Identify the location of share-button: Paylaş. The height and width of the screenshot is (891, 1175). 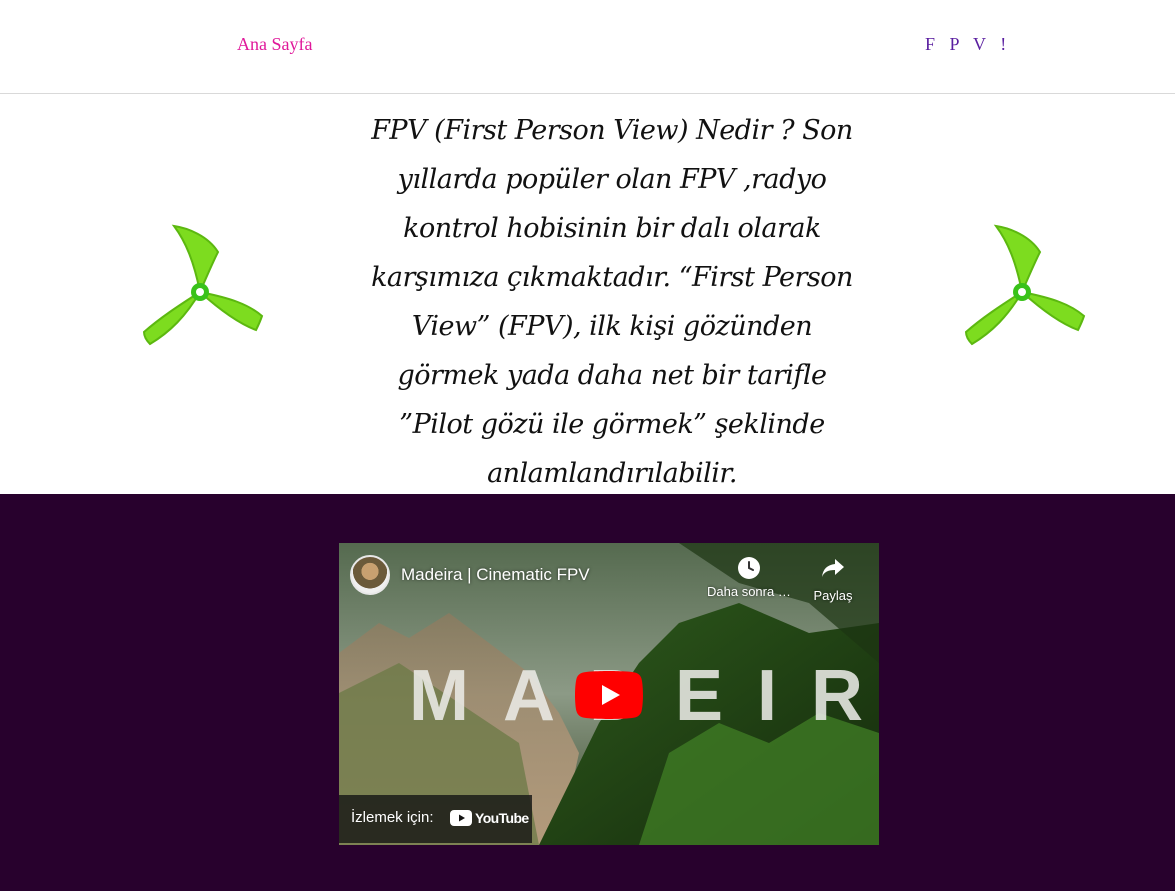
(833, 580).